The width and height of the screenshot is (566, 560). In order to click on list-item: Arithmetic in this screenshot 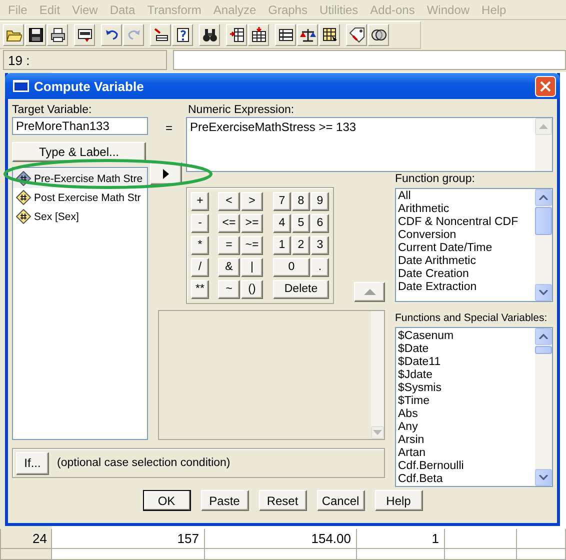, I will do `click(466, 209)`.